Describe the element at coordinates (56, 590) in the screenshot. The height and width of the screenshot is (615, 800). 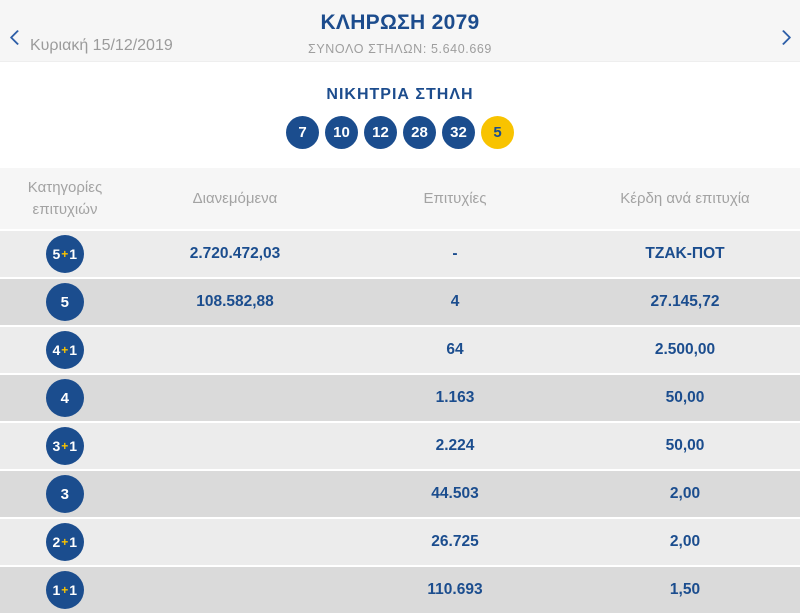
I see `category-number: 1` at that location.